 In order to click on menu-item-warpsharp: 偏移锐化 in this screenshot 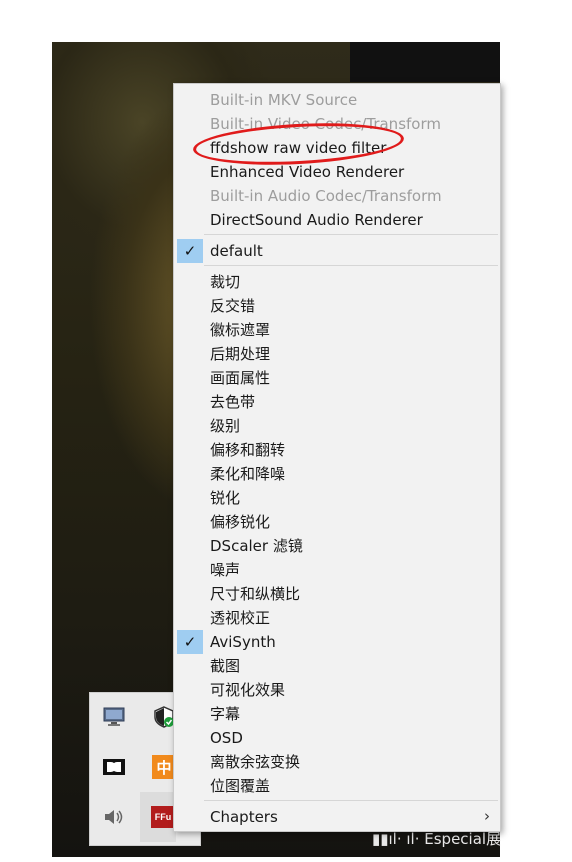, I will do `click(337, 522)`.